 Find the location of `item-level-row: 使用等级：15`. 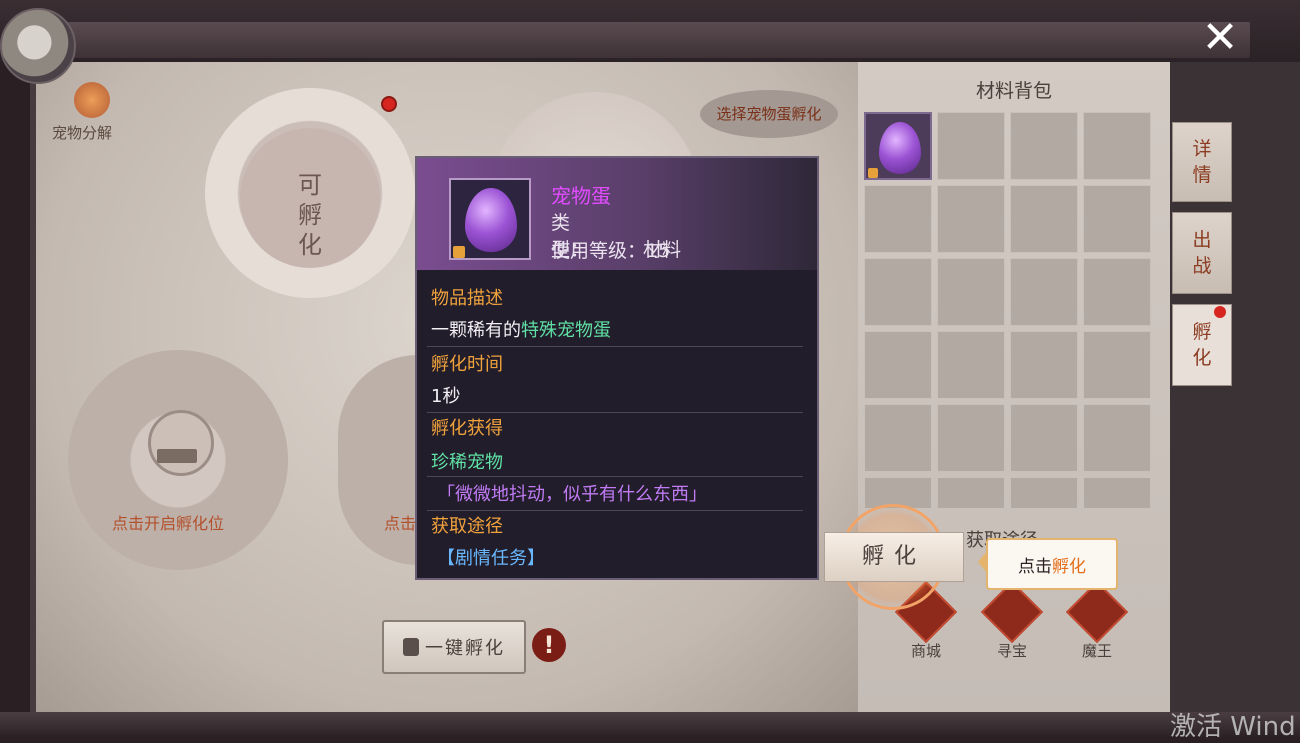

item-level-row: 使用等级：15 is located at coordinates (610, 249).